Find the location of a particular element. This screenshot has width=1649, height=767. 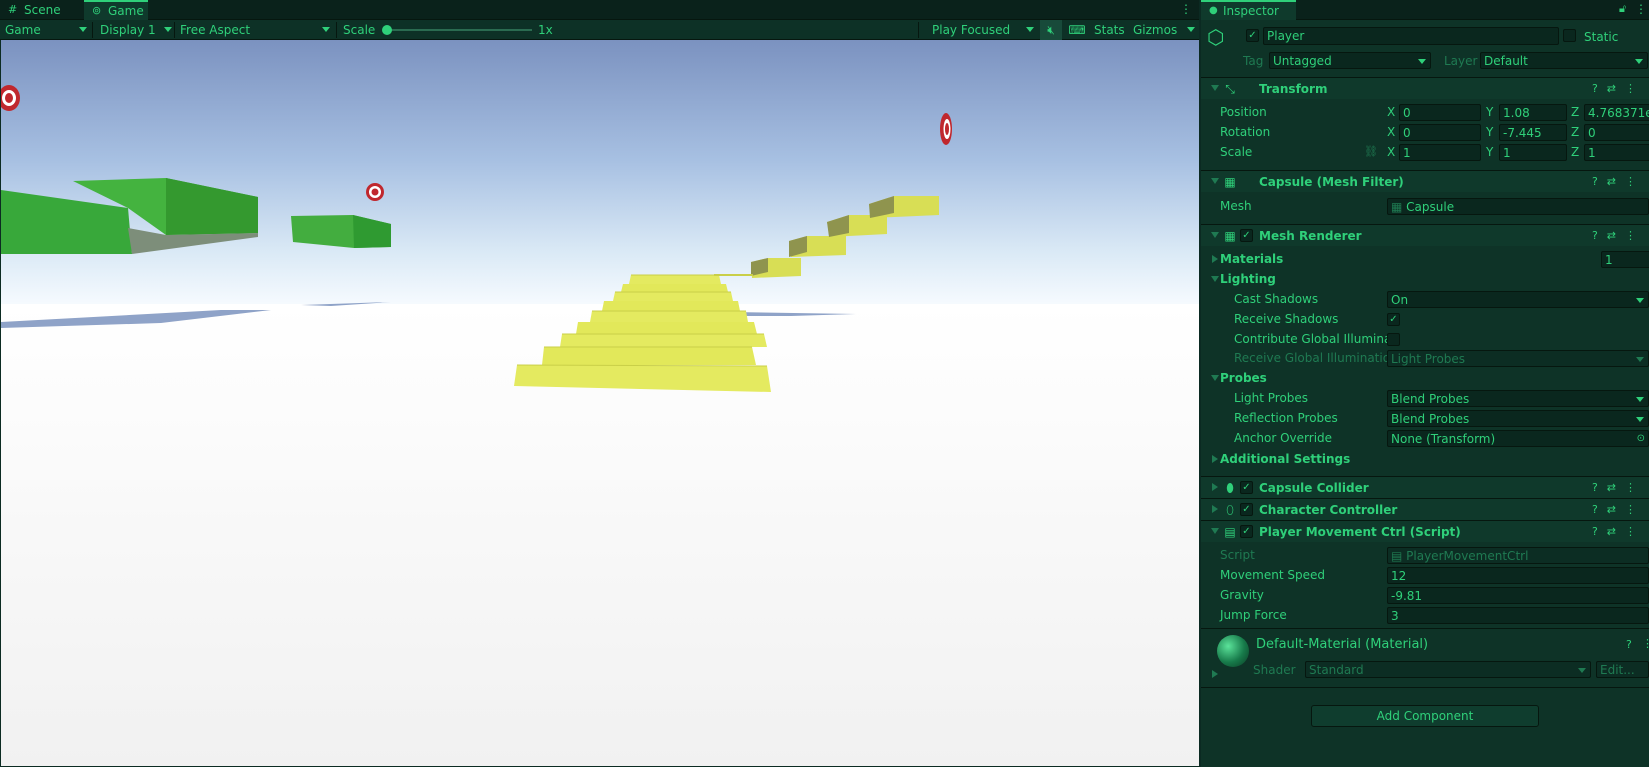

active-checkbox: ✓ is located at coordinates (1252, 35).